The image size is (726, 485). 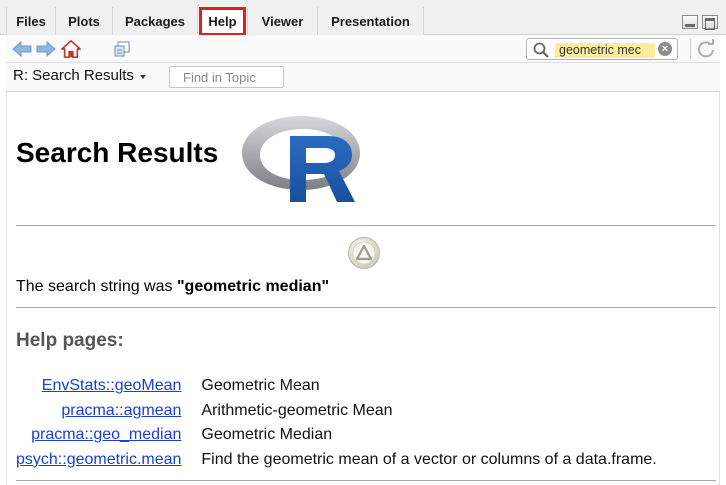 I want to click on search-icon, so click(x=541, y=50).